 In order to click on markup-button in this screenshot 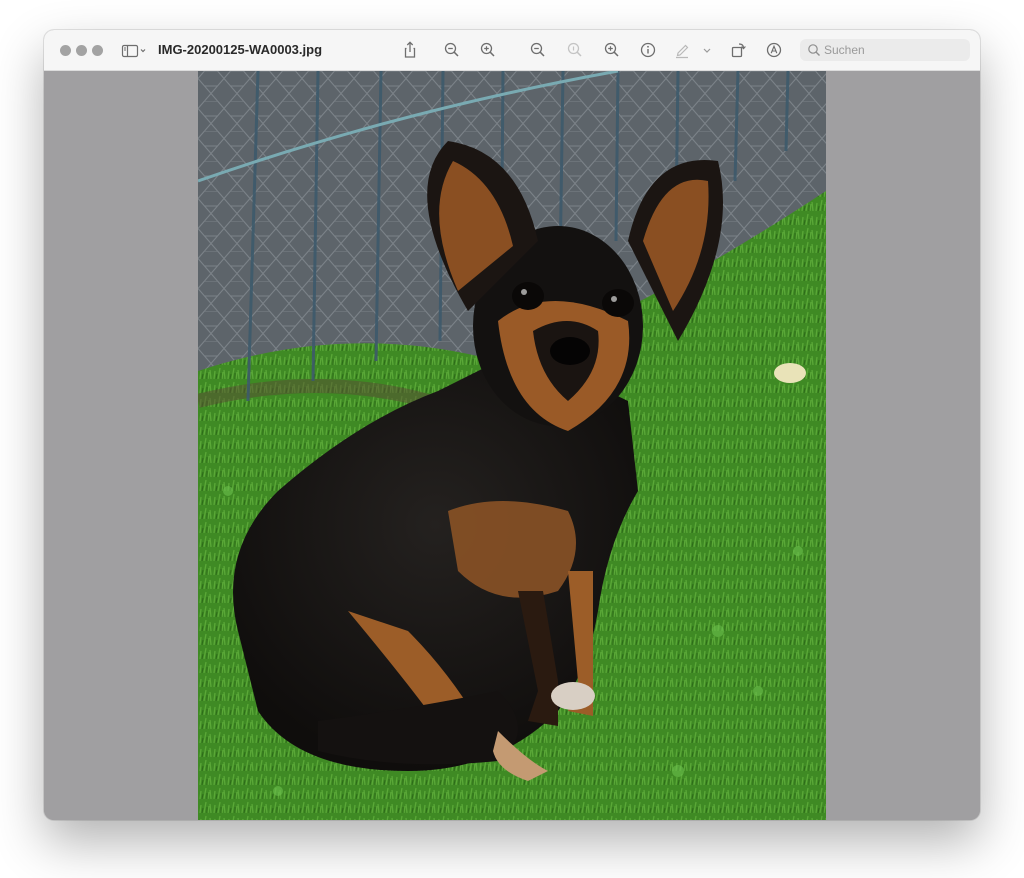, I will do `click(774, 50)`.